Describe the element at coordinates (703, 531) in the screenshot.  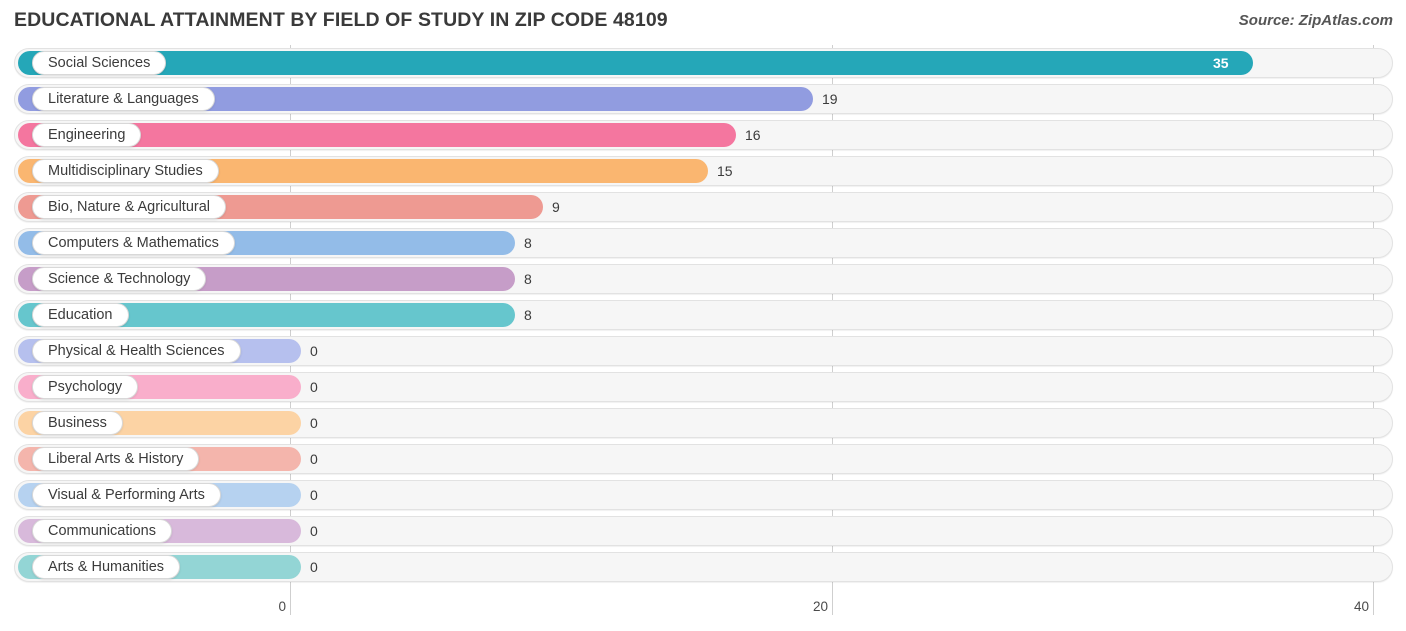
I see `bar-row: Communications 0` at that location.